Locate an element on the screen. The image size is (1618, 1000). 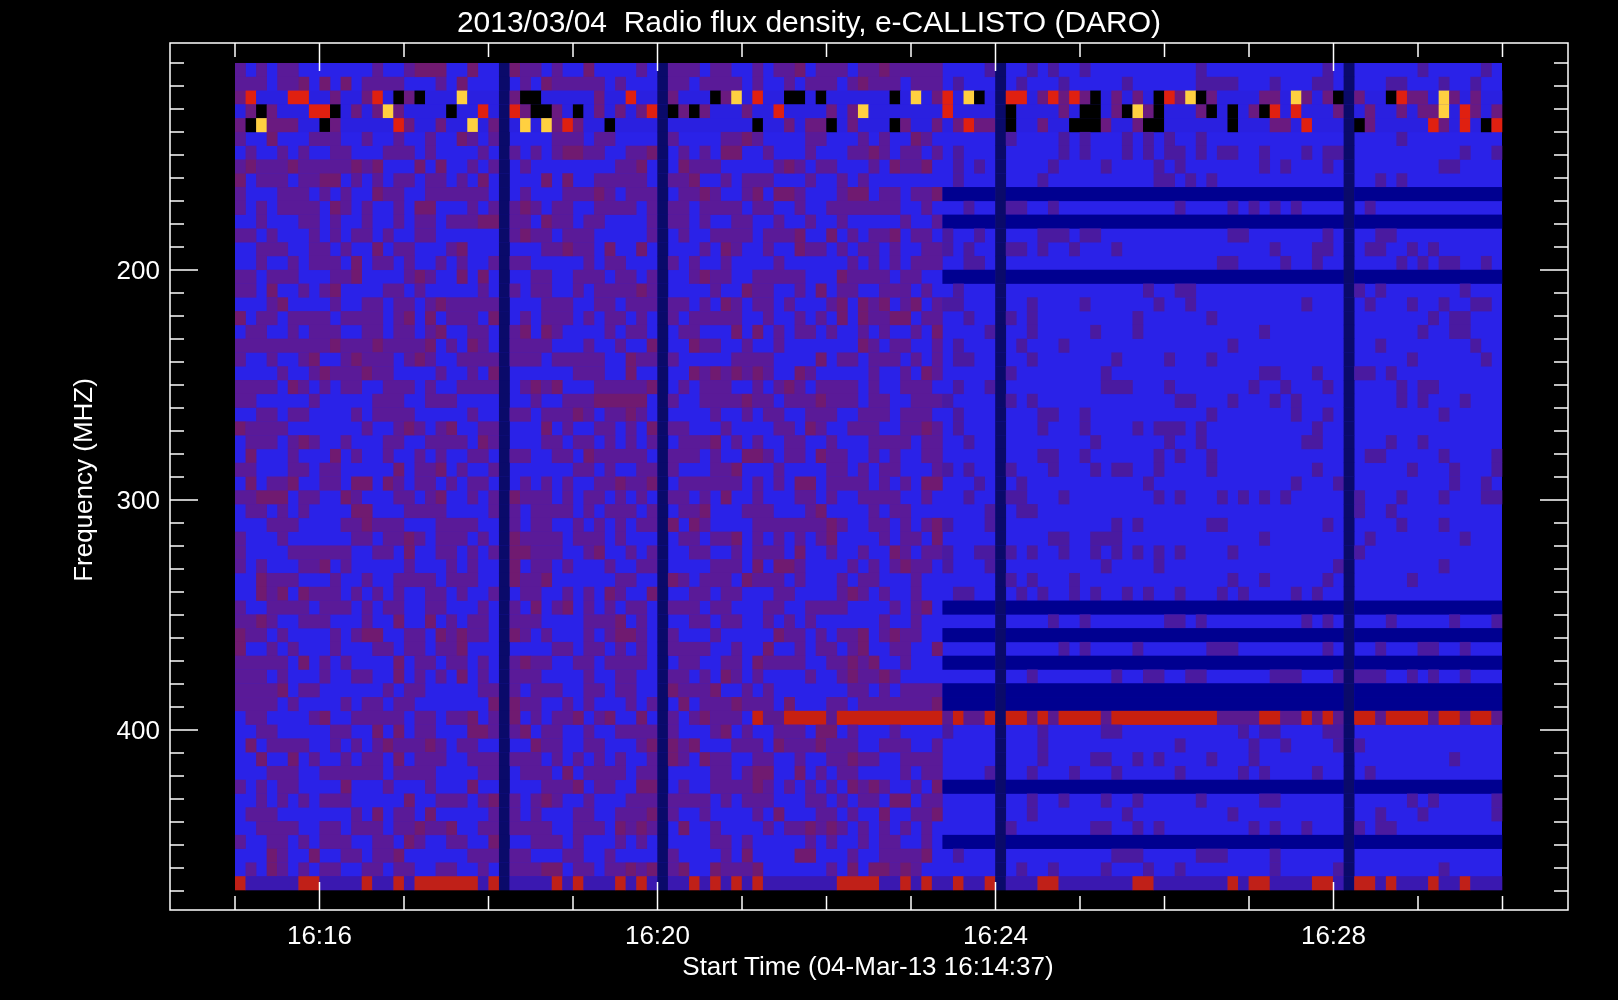
x-tick-label: 16:24 is located at coordinates (995, 935).